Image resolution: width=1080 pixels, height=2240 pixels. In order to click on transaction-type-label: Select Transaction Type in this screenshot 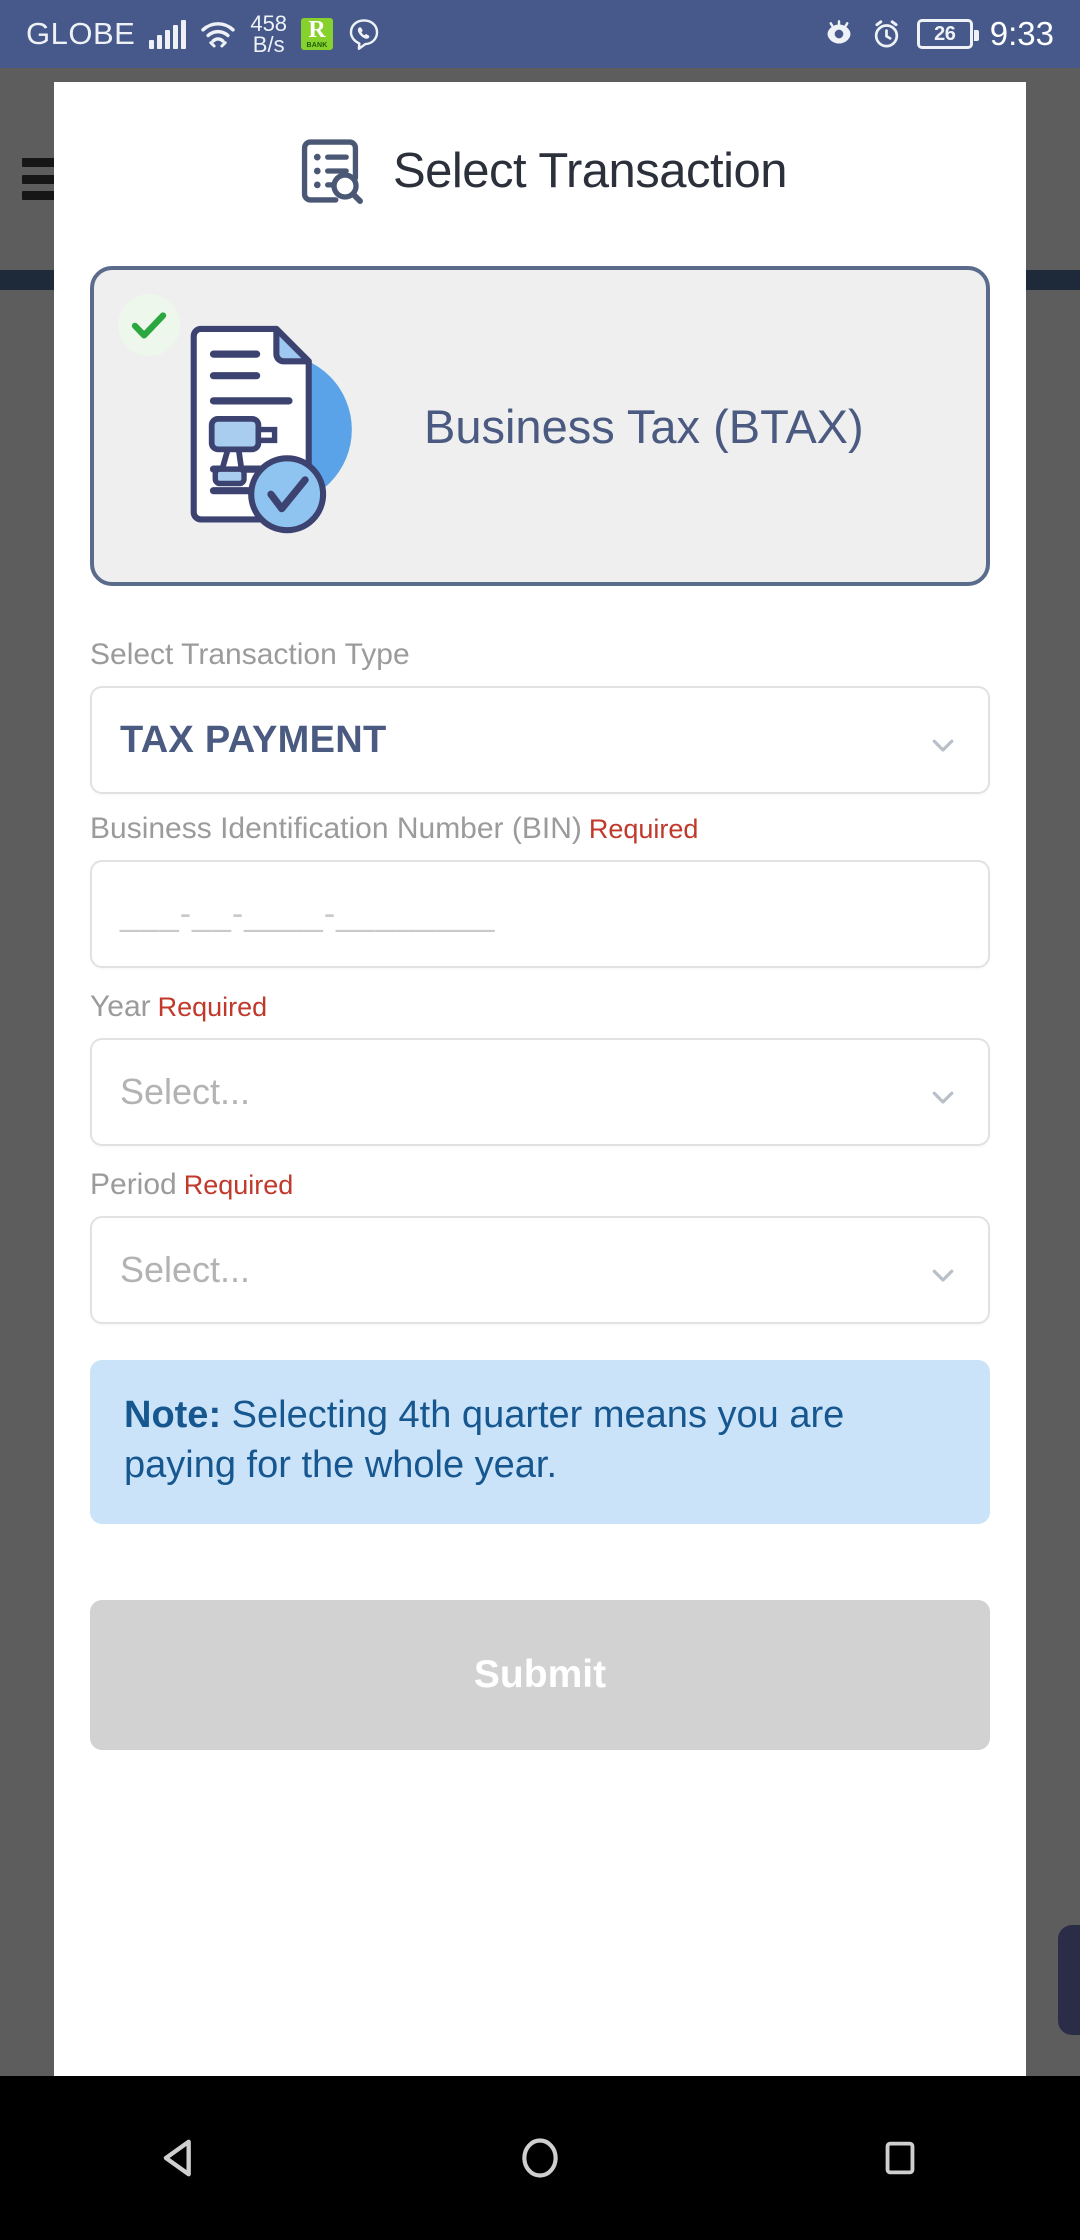, I will do `click(250, 654)`.